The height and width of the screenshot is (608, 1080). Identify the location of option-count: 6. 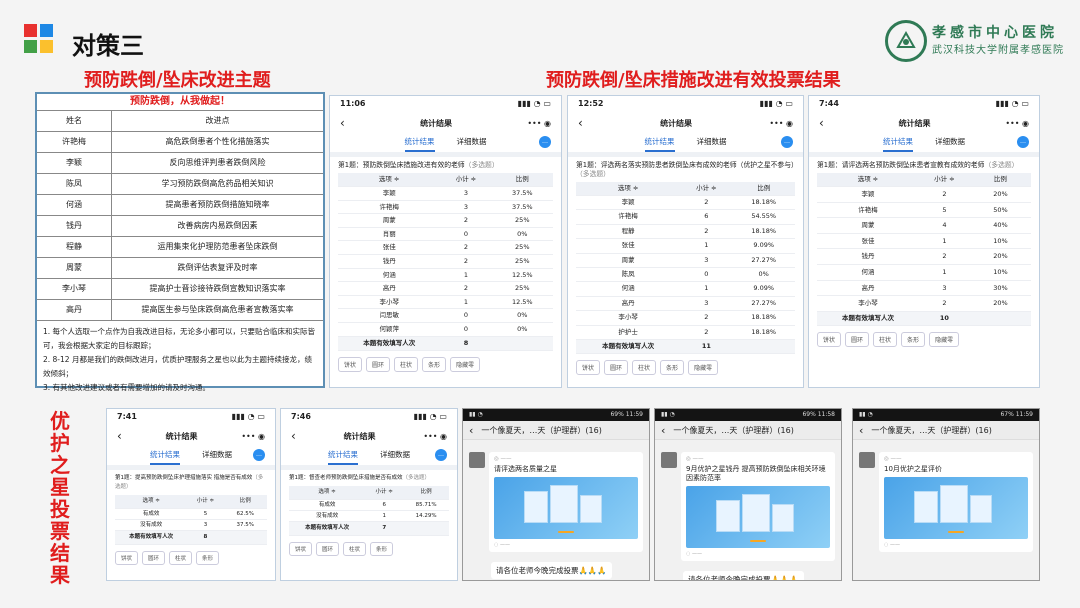
(706, 216).